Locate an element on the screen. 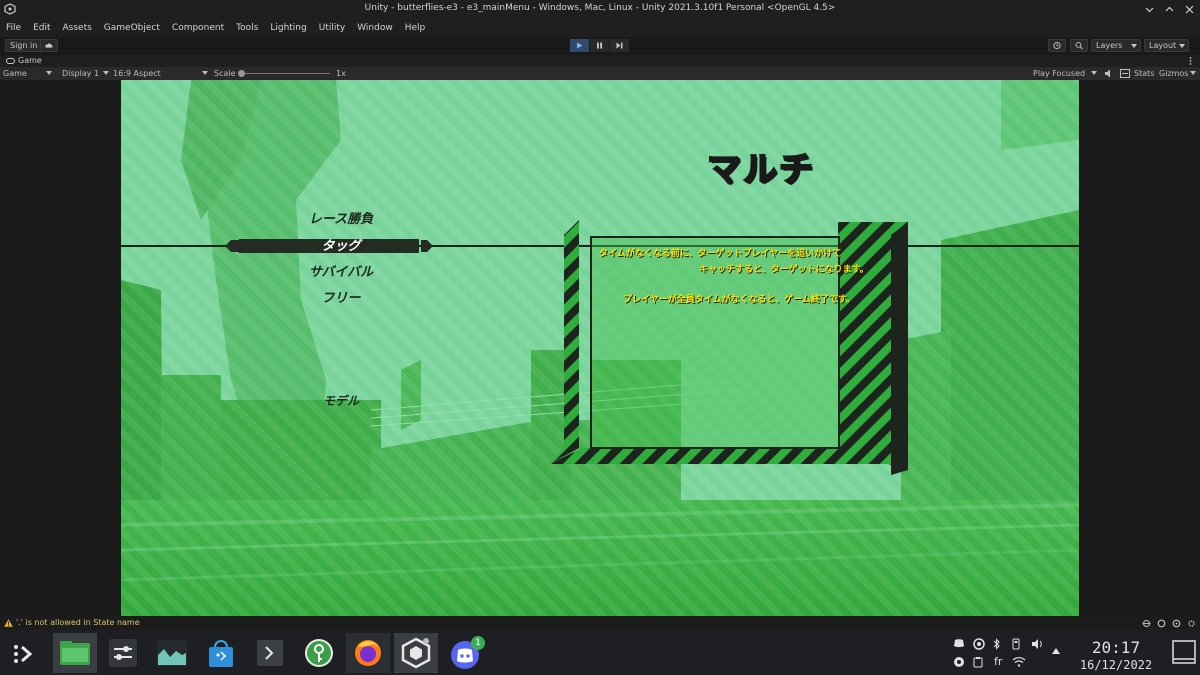  layers-dropdown: Layers is located at coordinates (1116, 45).